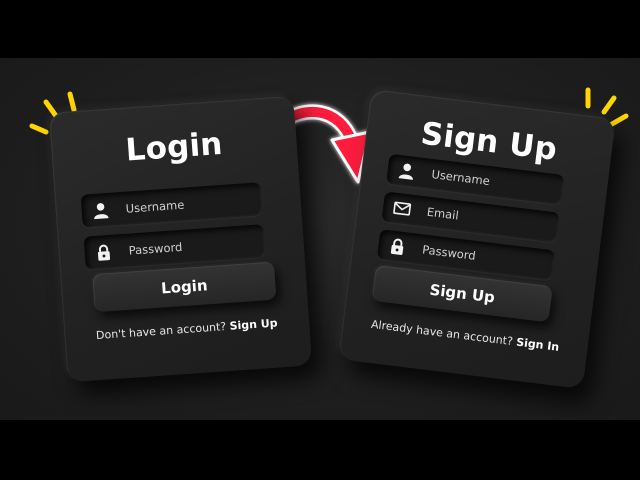 This screenshot has height=480, width=640. Describe the element at coordinates (537, 345) in the screenshot. I see `sign-in-link: Sign In` at that location.